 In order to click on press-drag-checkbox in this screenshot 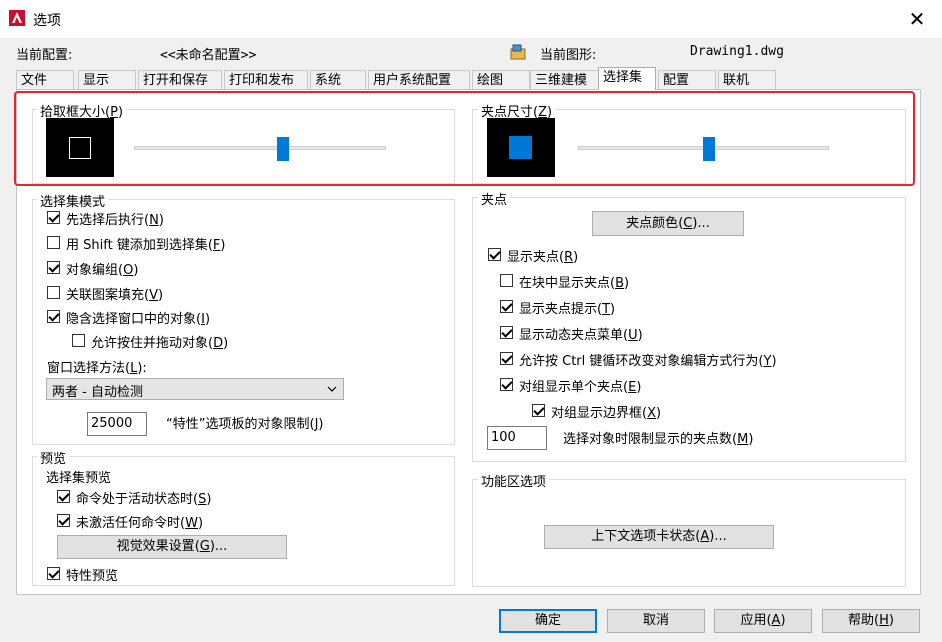, I will do `click(78, 340)`.